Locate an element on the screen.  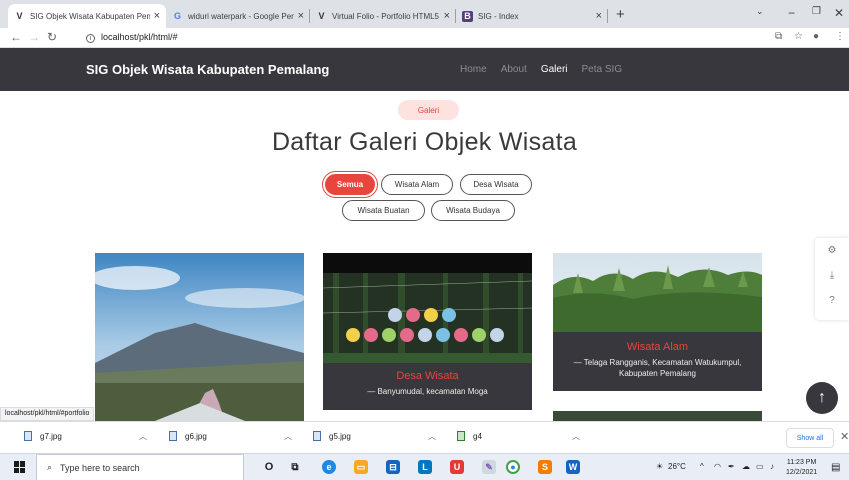
forward-arrow-icon: → is located at coordinates (34, 37).